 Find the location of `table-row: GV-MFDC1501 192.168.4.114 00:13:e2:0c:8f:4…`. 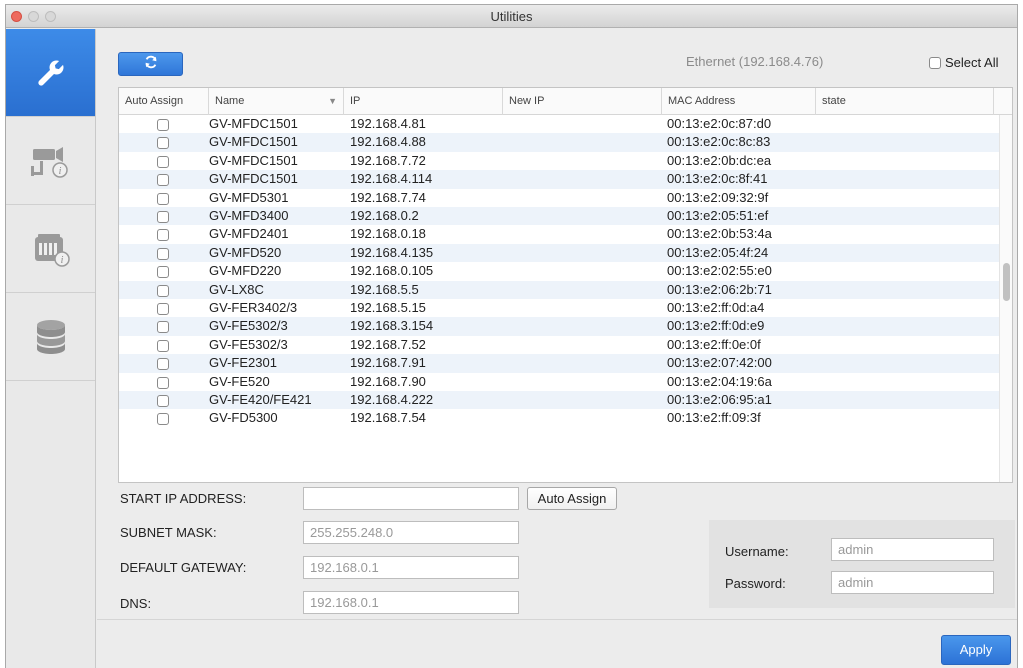

table-row: GV-MFDC1501 192.168.4.114 00:13:e2:0c:8f:4… is located at coordinates (559, 179).